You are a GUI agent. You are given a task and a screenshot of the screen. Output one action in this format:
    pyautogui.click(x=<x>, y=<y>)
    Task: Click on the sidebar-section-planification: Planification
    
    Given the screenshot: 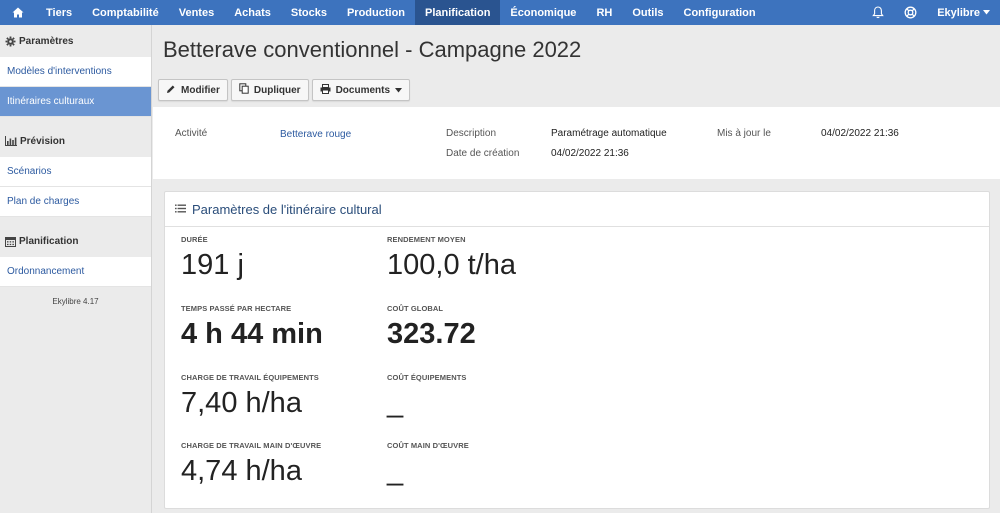 What is the action you would take?
    pyautogui.click(x=75, y=241)
    